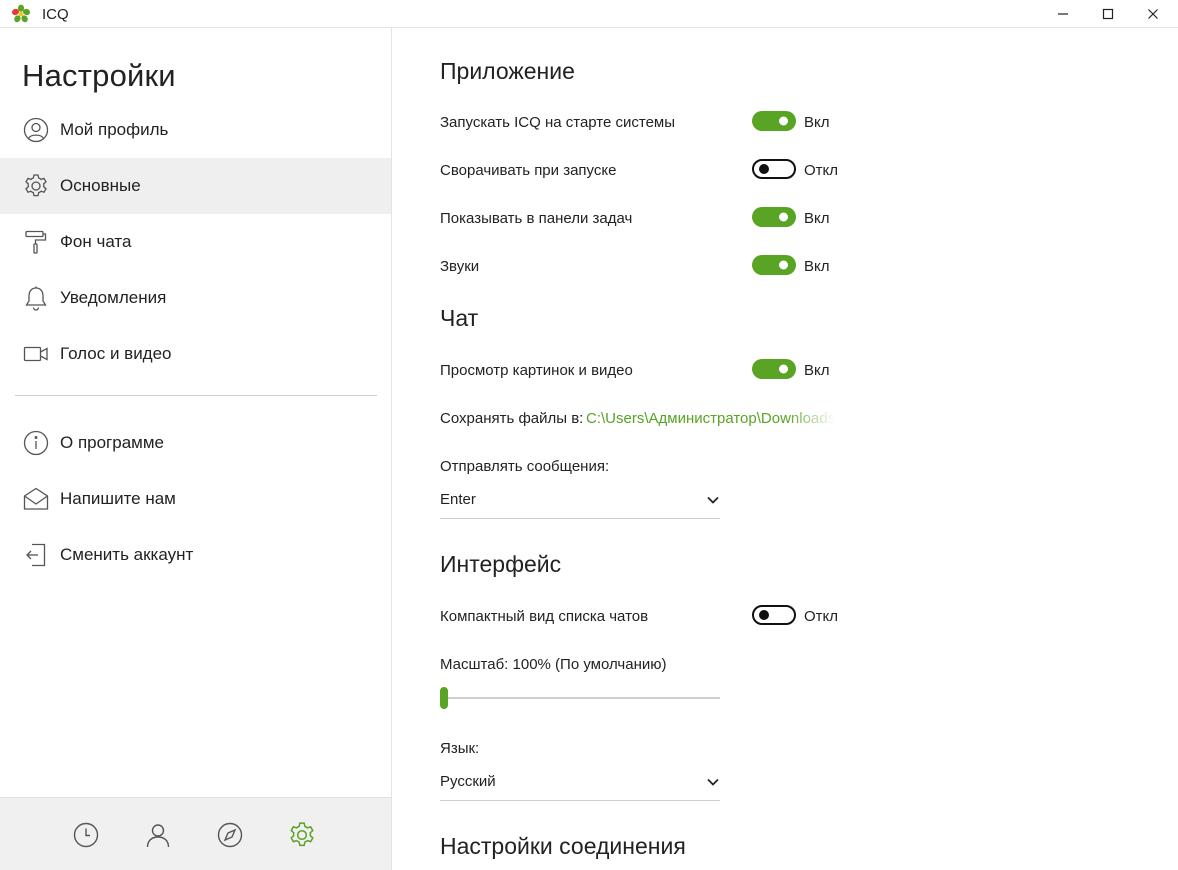 The width and height of the screenshot is (1178, 870). Describe the element at coordinates (460, 266) in the screenshot. I see `setting-label-sounds: Звуки` at that location.